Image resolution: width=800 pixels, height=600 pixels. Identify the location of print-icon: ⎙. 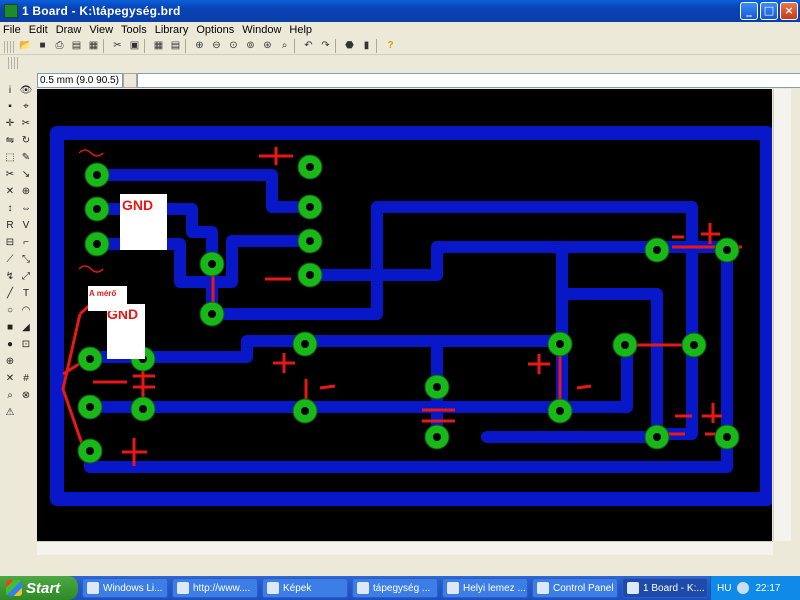
(59, 45).